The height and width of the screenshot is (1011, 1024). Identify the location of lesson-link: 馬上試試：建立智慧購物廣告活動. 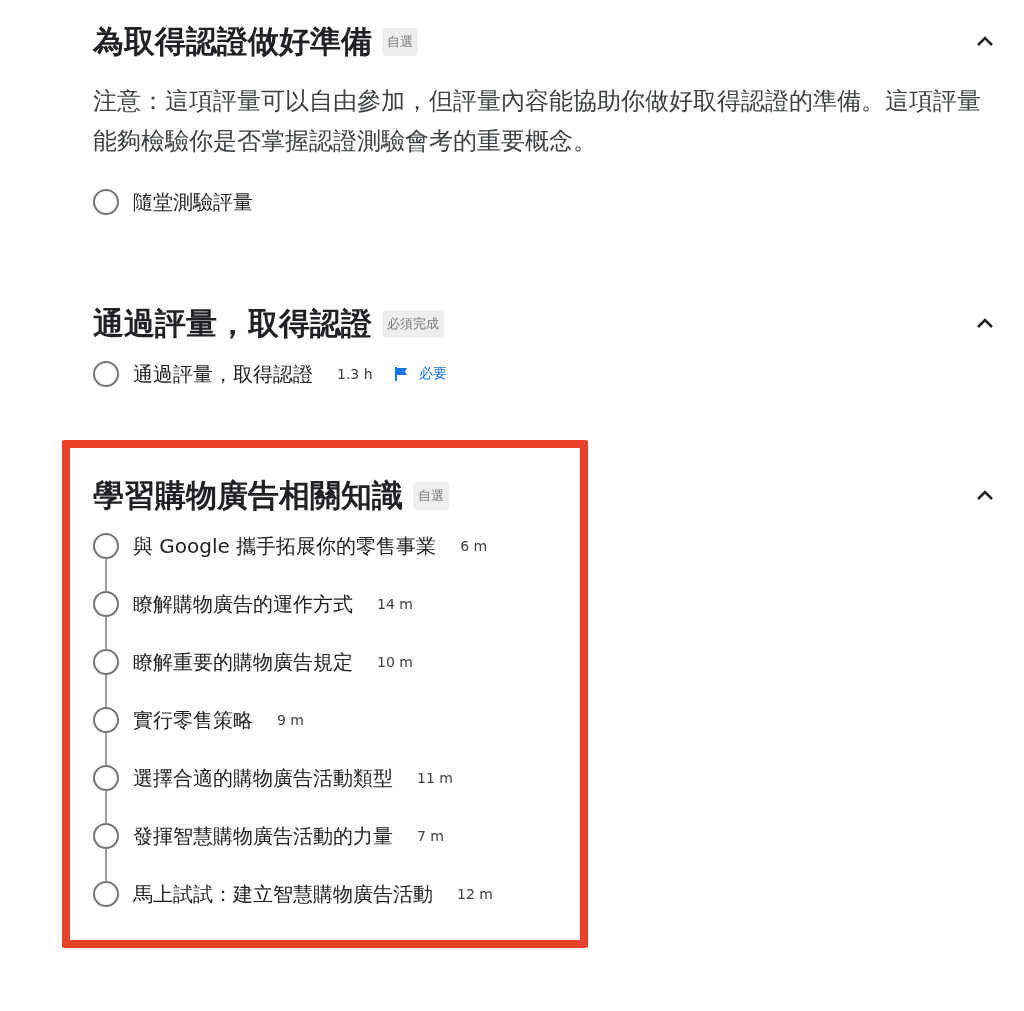
(283, 894).